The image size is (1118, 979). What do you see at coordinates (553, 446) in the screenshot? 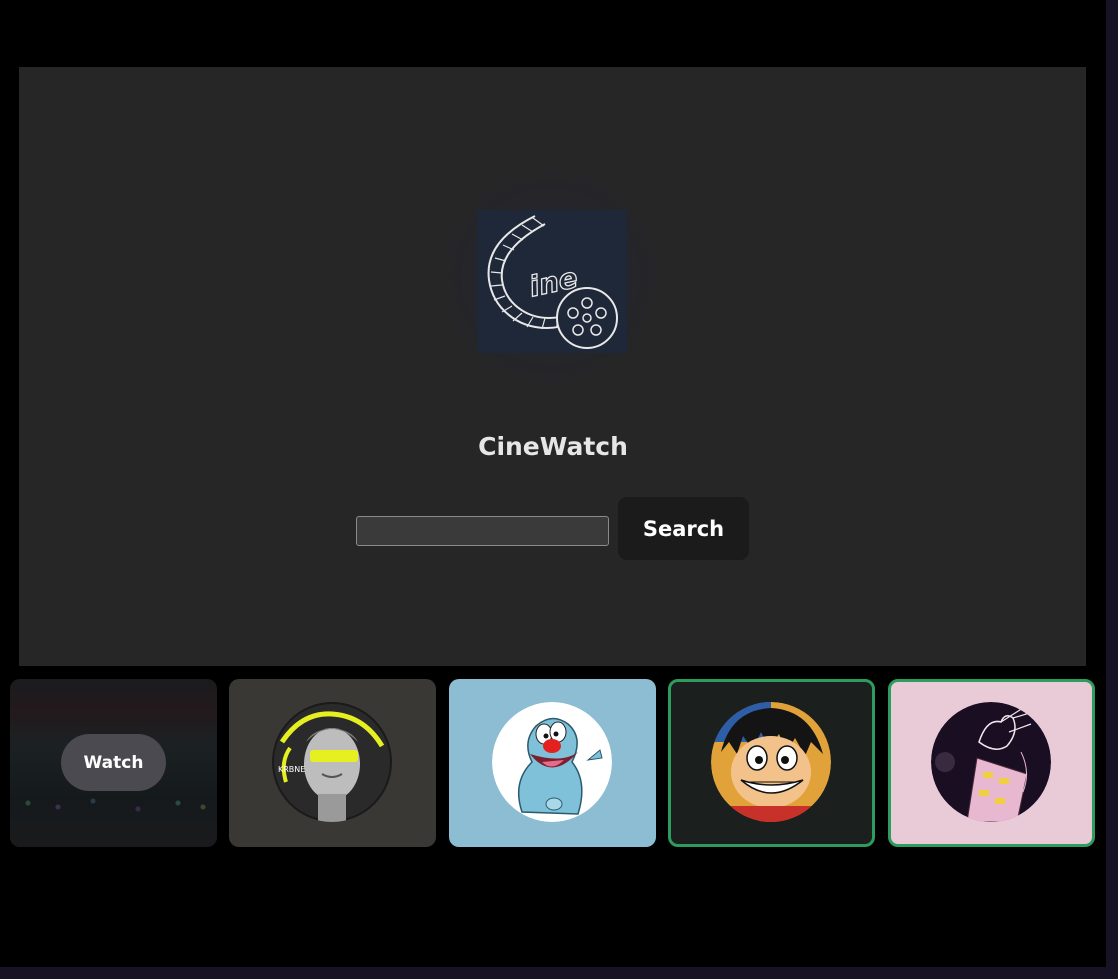
I see `app-title: CineWatch` at bounding box center [553, 446].